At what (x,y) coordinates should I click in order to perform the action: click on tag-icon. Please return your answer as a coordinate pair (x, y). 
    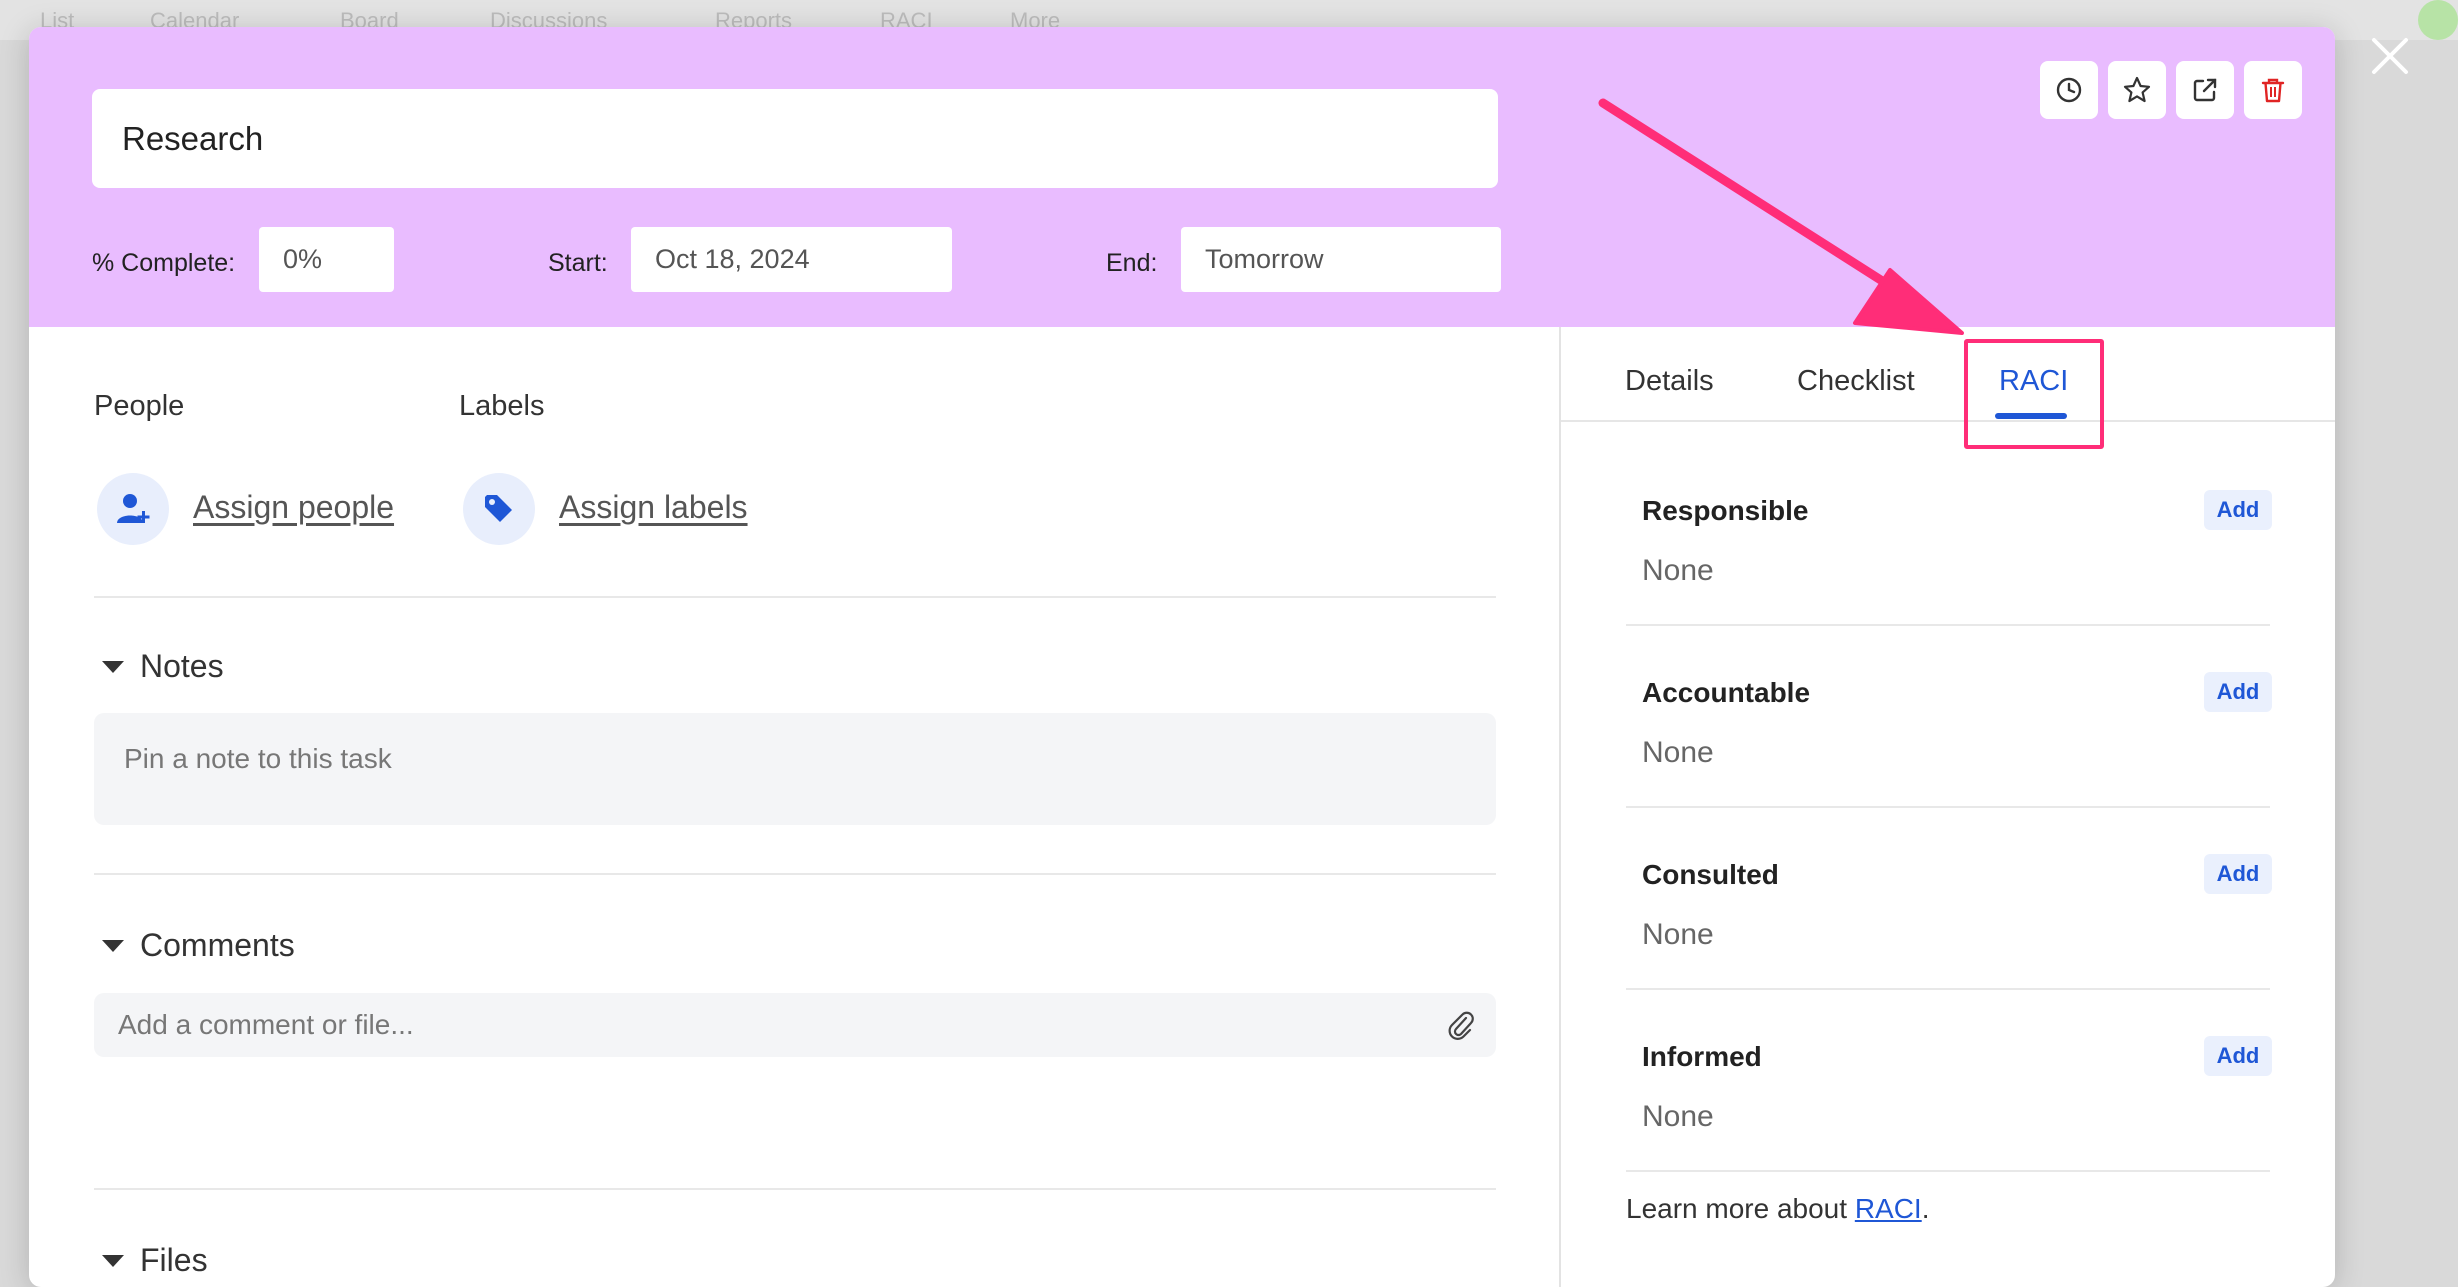
    Looking at the image, I should click on (498, 508).